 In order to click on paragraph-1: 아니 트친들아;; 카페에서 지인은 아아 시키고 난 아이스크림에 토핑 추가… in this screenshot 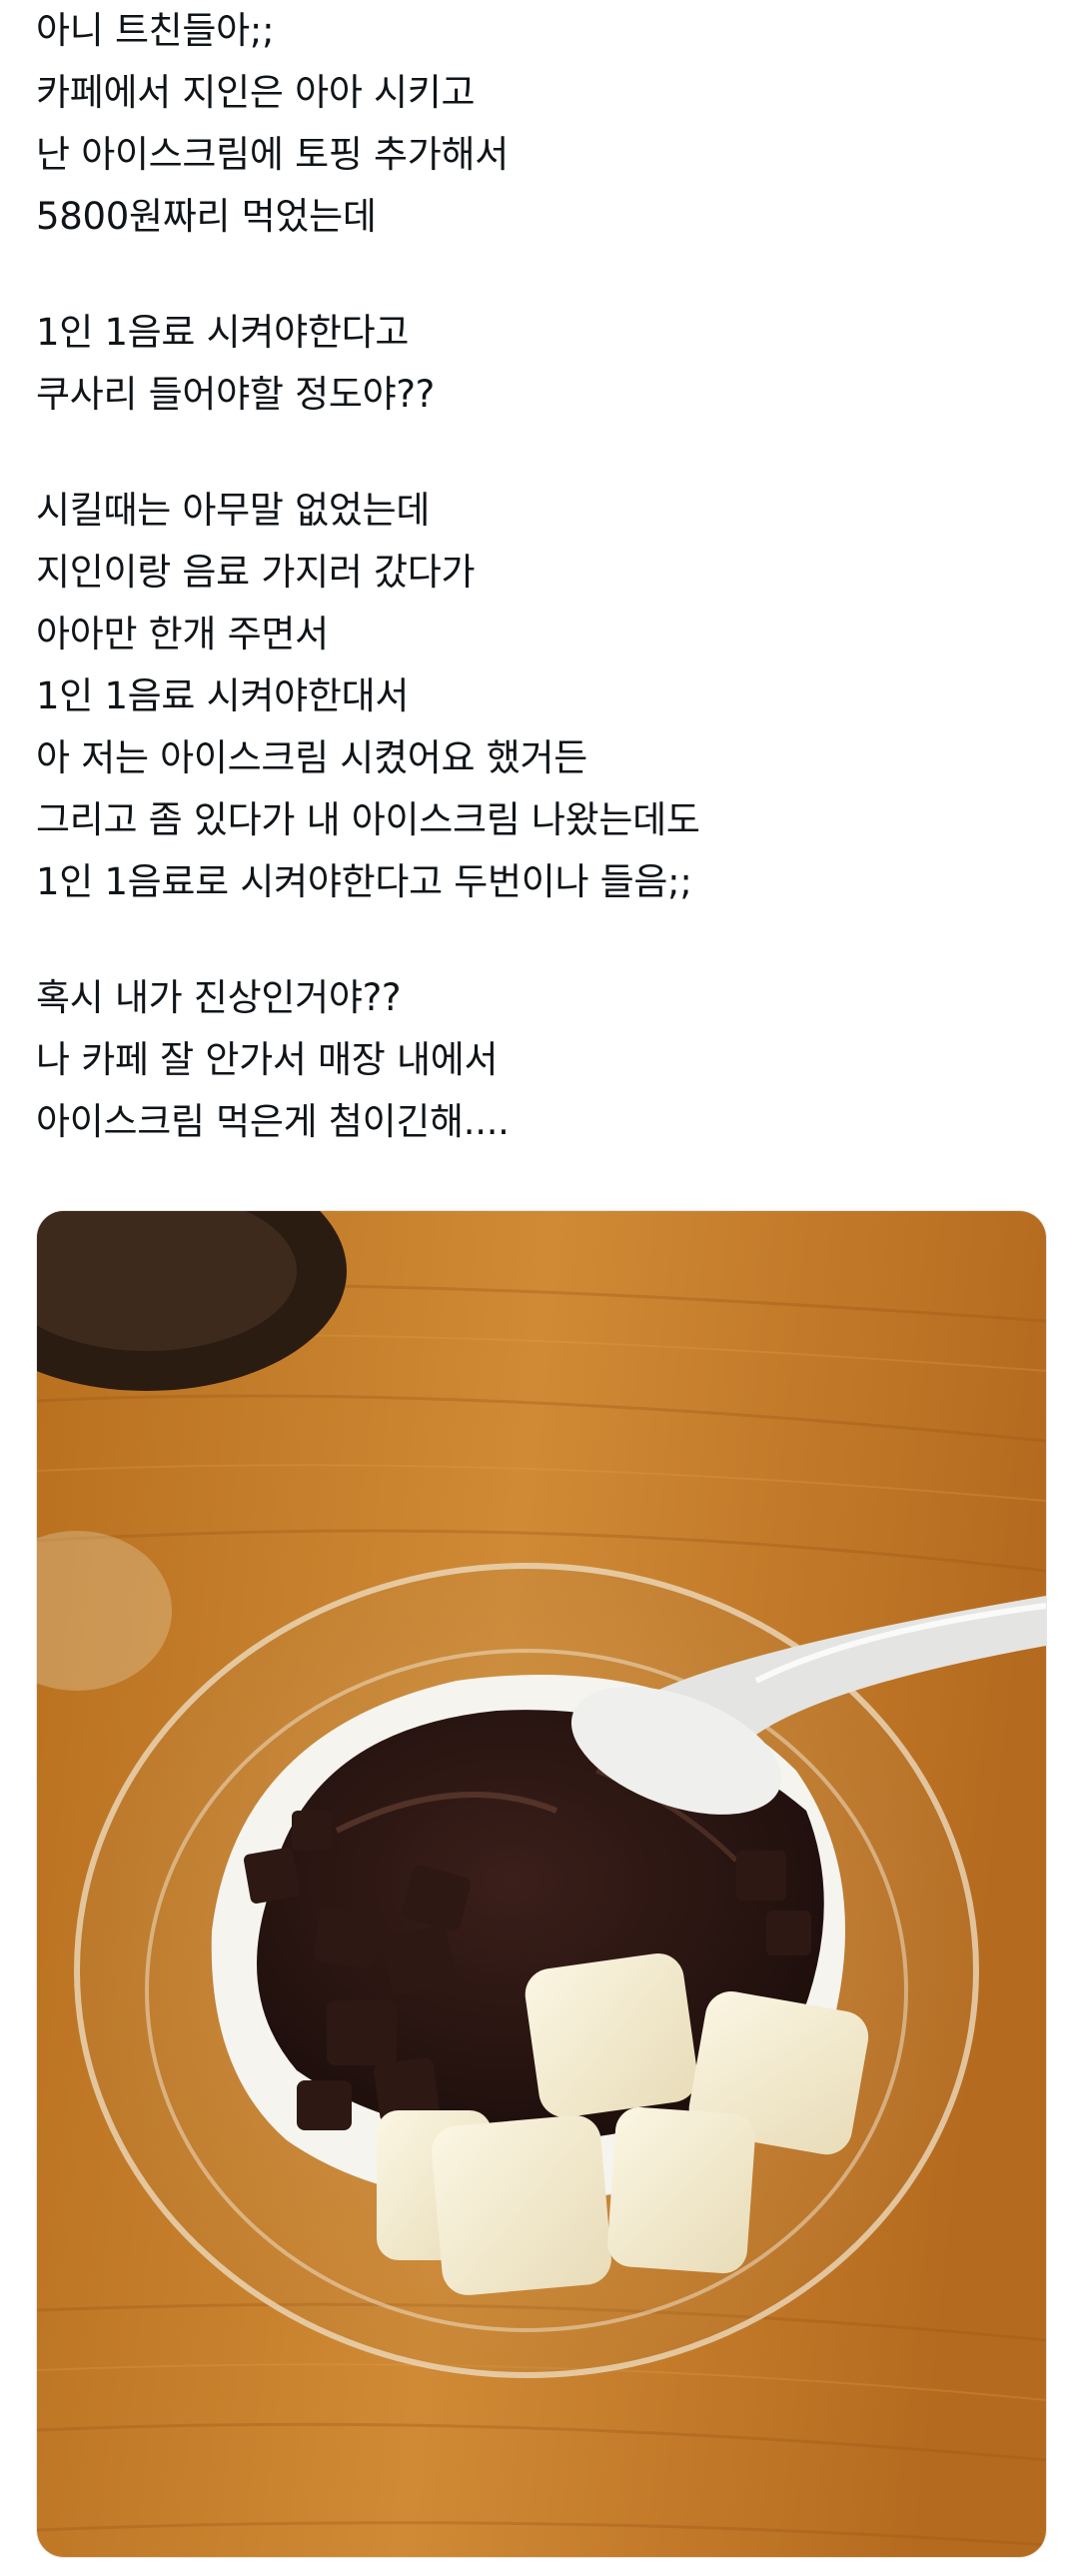, I will do `click(540, 124)`.